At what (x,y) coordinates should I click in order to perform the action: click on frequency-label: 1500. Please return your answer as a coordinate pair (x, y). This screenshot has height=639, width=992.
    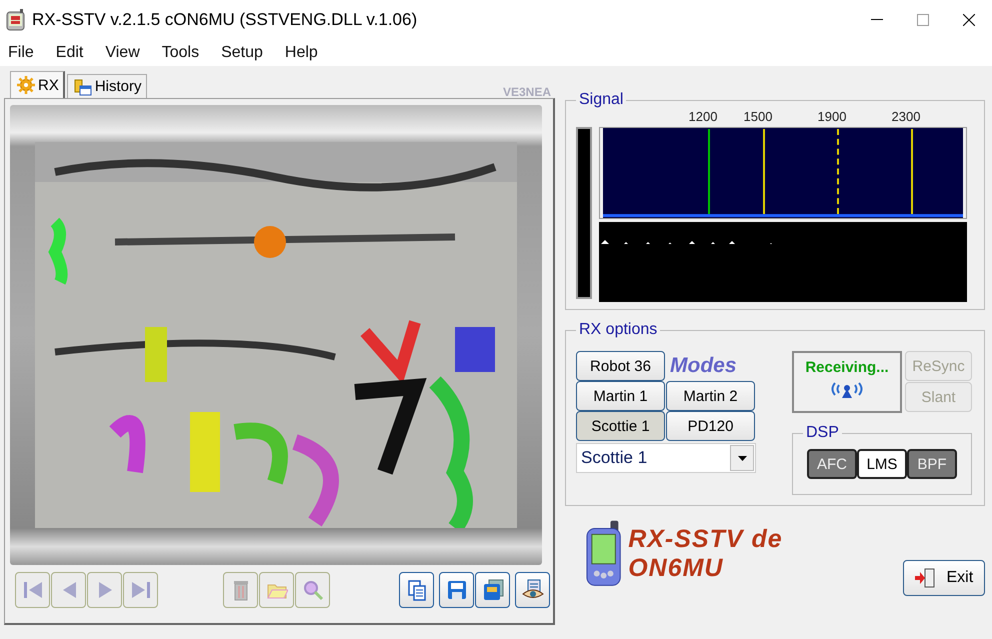
    Looking at the image, I should click on (758, 116).